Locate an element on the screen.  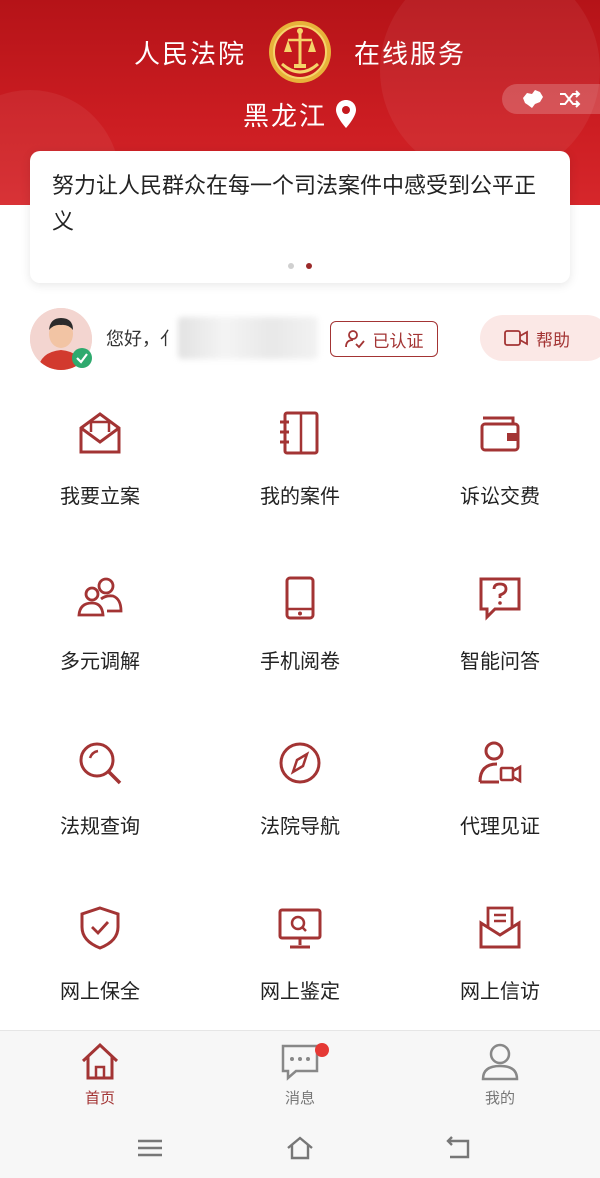
title-row: 人民法院 在线服务 is located at coordinates (300, 52).